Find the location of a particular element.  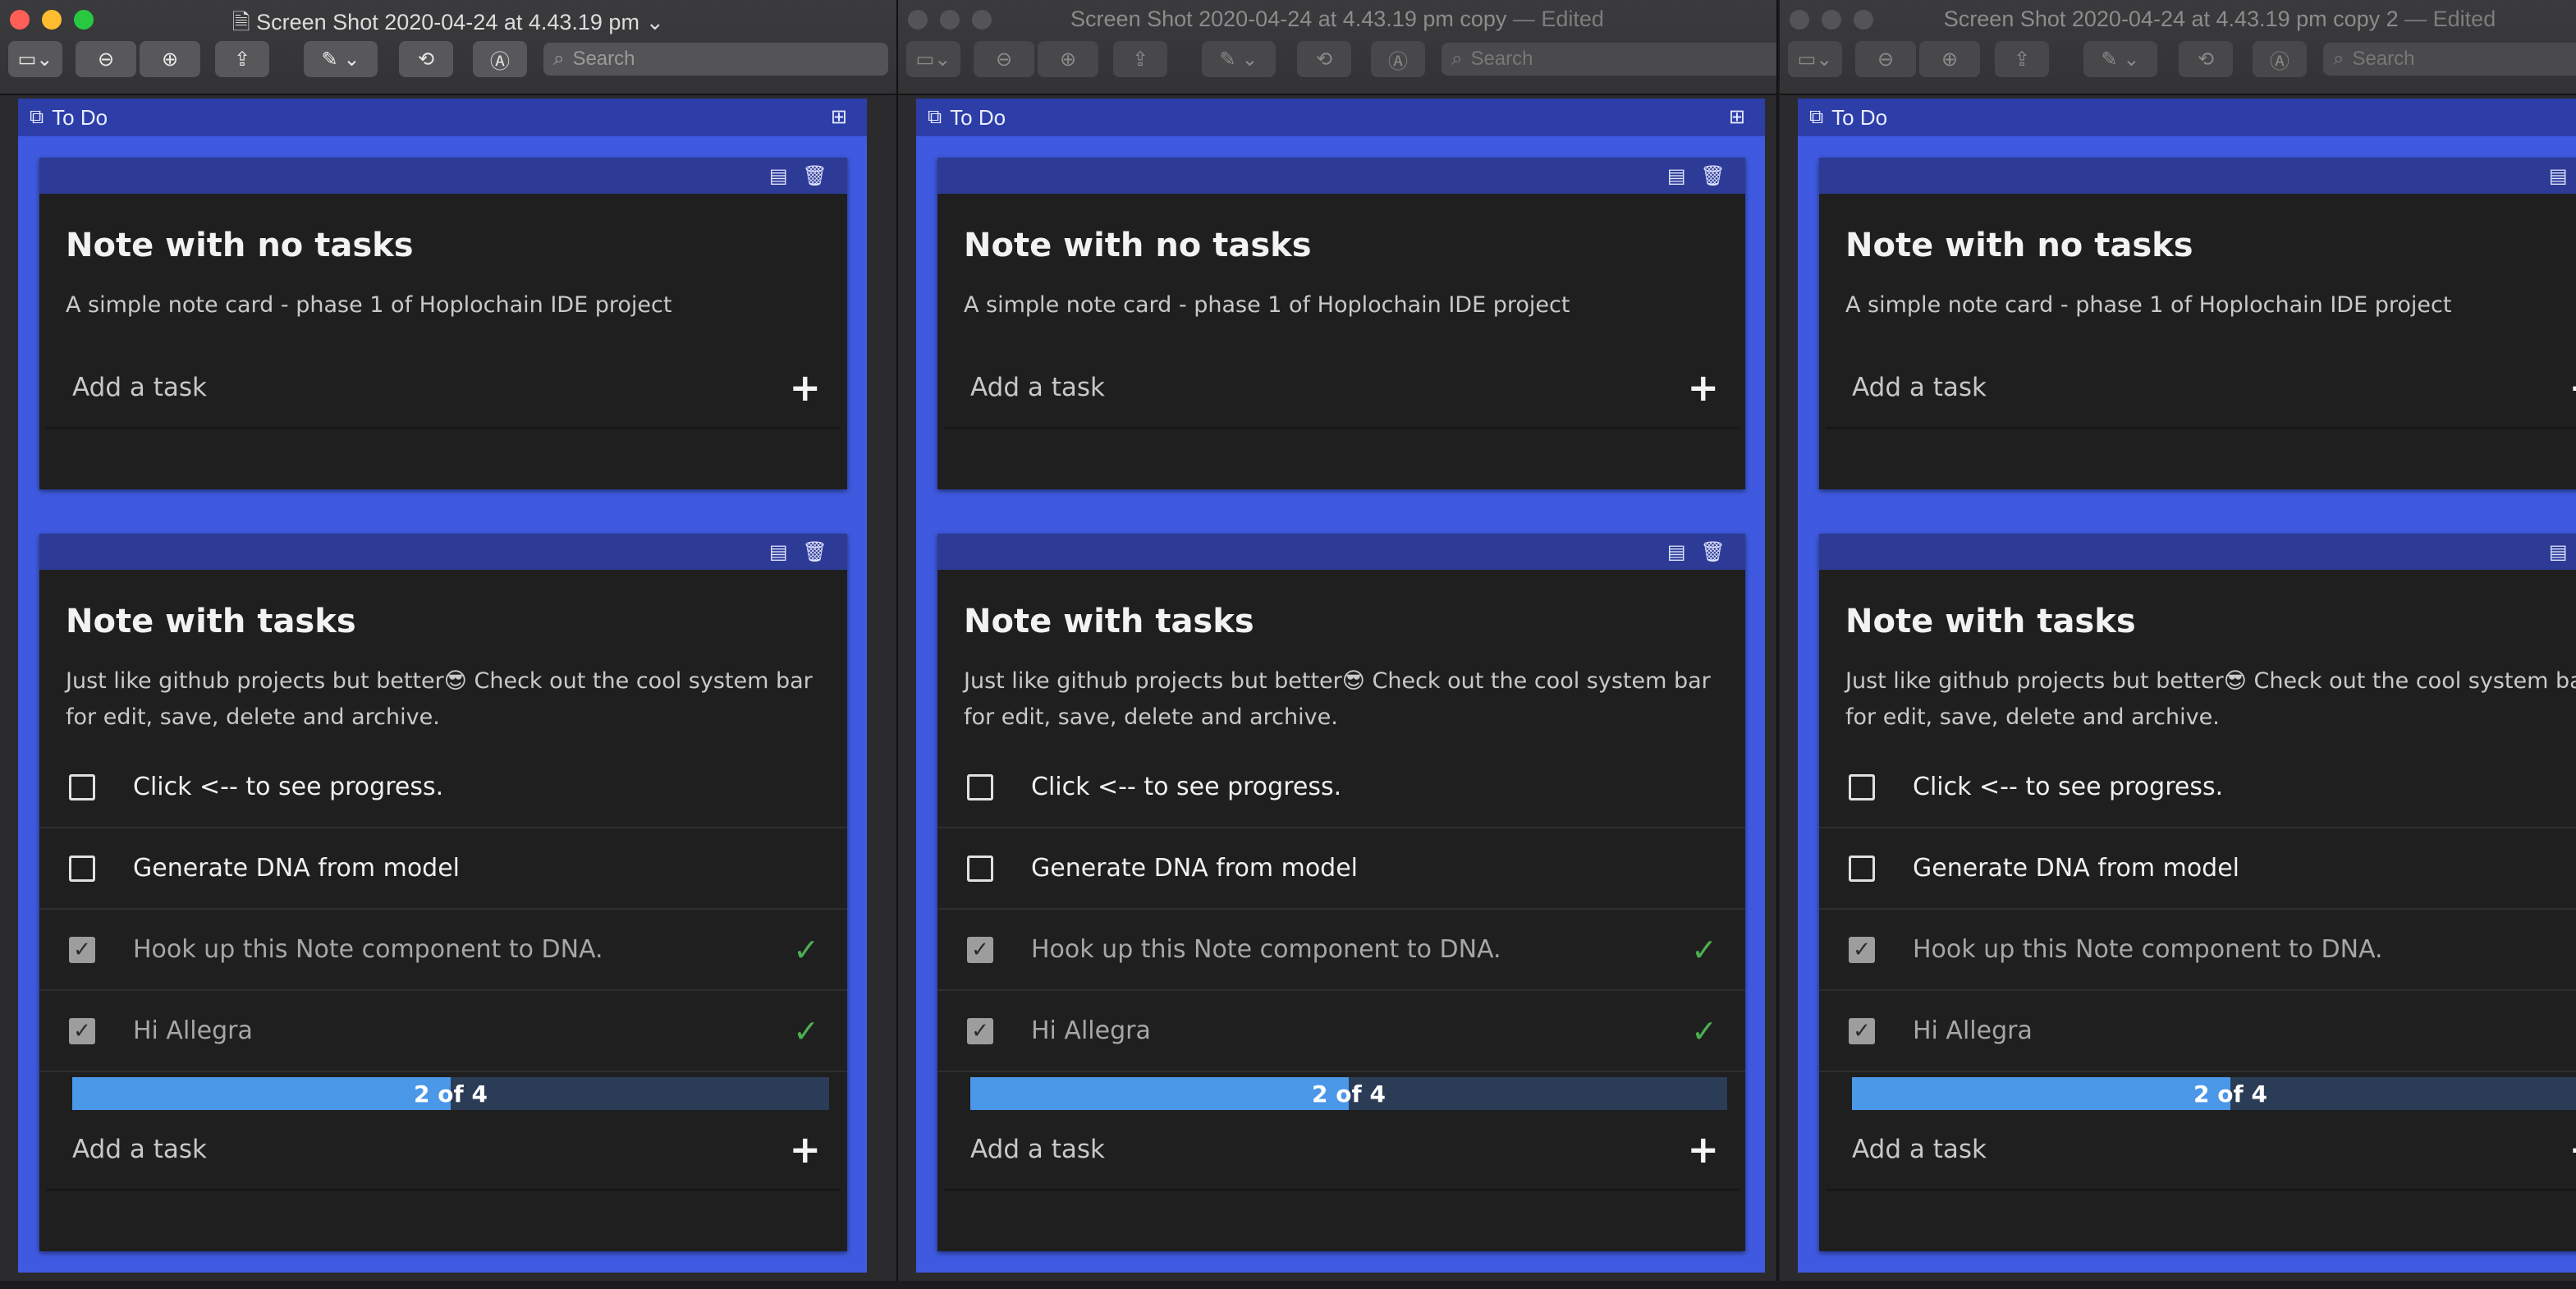

rotate-icon: ⟲ is located at coordinates (1324, 59).